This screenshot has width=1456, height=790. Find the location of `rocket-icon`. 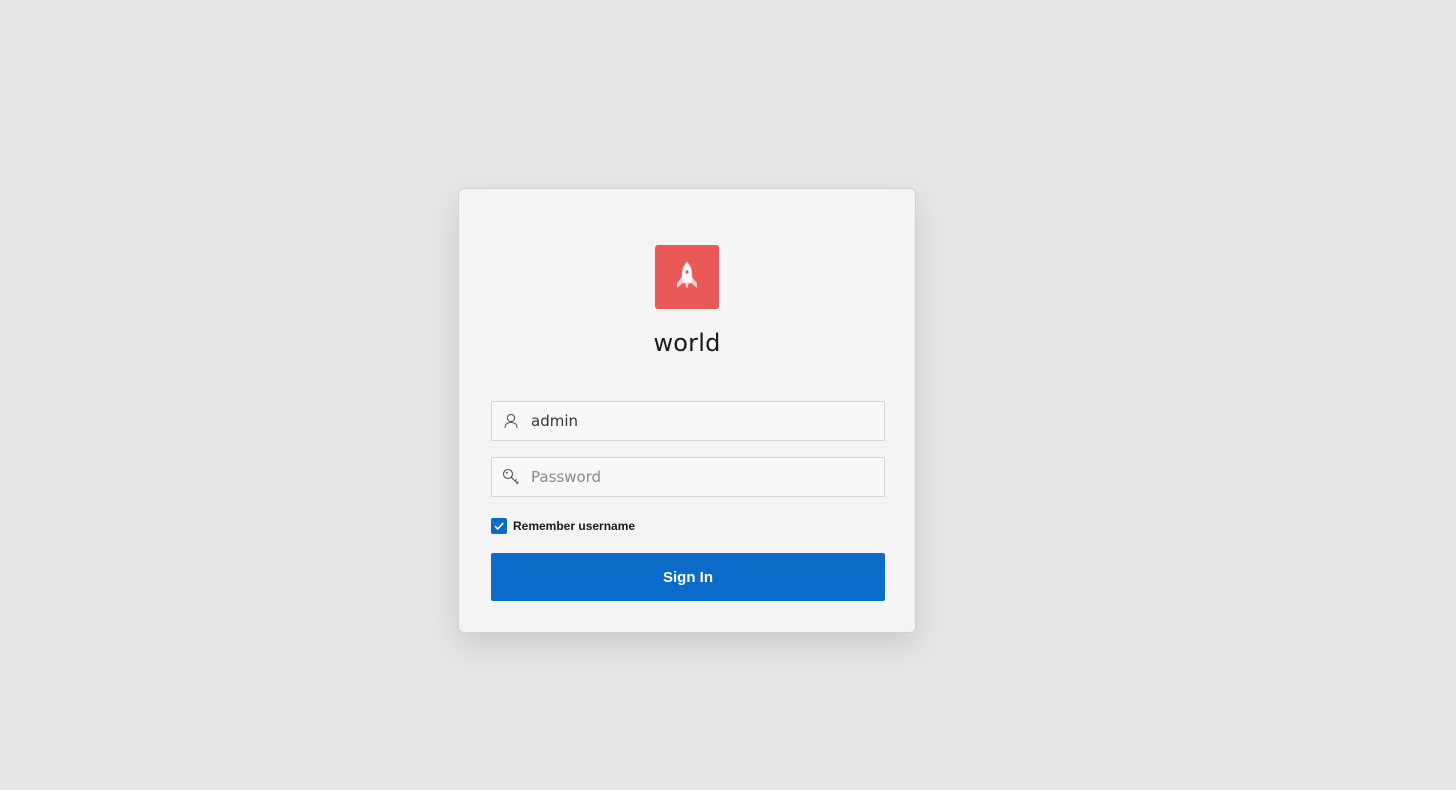

rocket-icon is located at coordinates (687, 275).